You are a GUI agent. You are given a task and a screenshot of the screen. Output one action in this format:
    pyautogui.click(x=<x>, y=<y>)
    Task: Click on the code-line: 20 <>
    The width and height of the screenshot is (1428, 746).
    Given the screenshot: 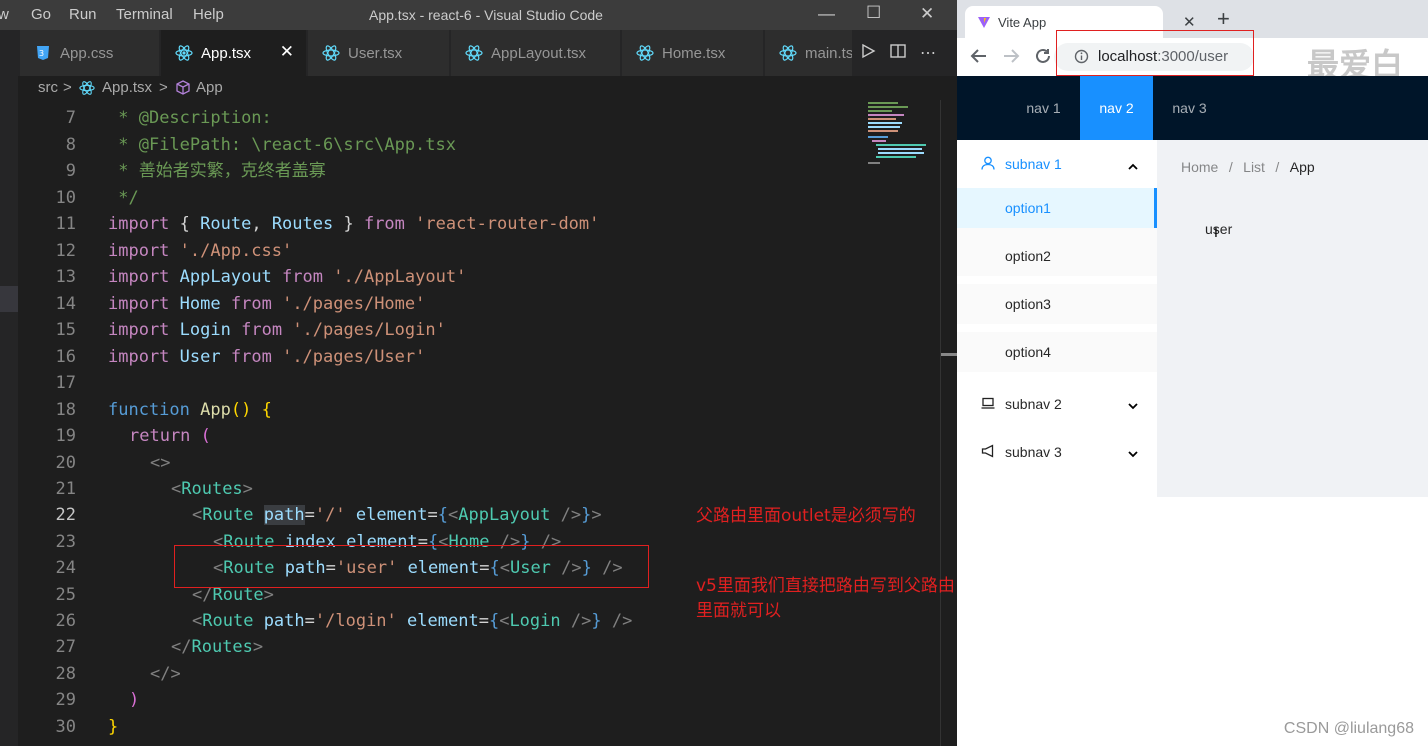 What is the action you would take?
    pyautogui.click(x=113, y=463)
    